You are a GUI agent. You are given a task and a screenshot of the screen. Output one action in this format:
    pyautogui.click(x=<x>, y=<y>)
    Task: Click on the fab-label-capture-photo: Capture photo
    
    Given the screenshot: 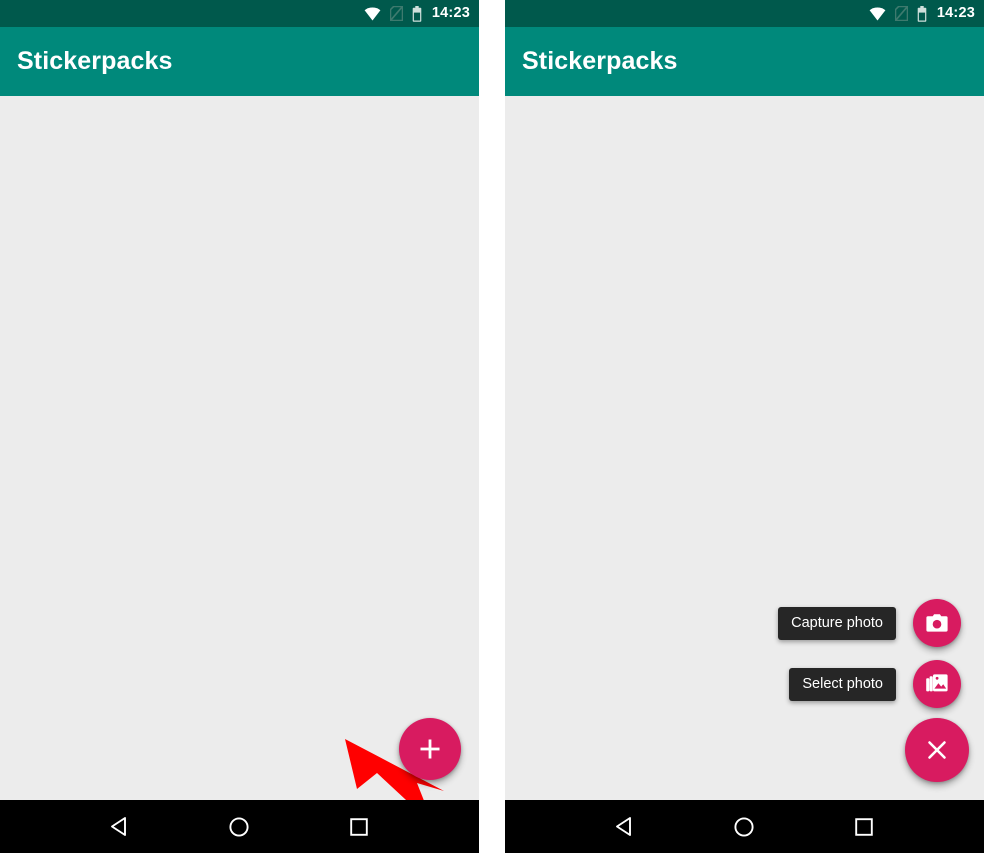 What is the action you would take?
    pyautogui.click(x=837, y=623)
    